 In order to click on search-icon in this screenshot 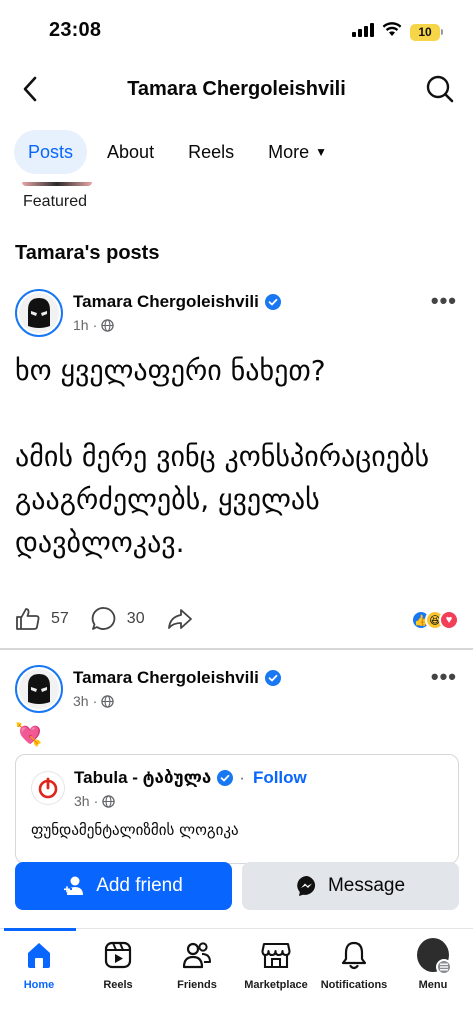, I will do `click(440, 89)`.